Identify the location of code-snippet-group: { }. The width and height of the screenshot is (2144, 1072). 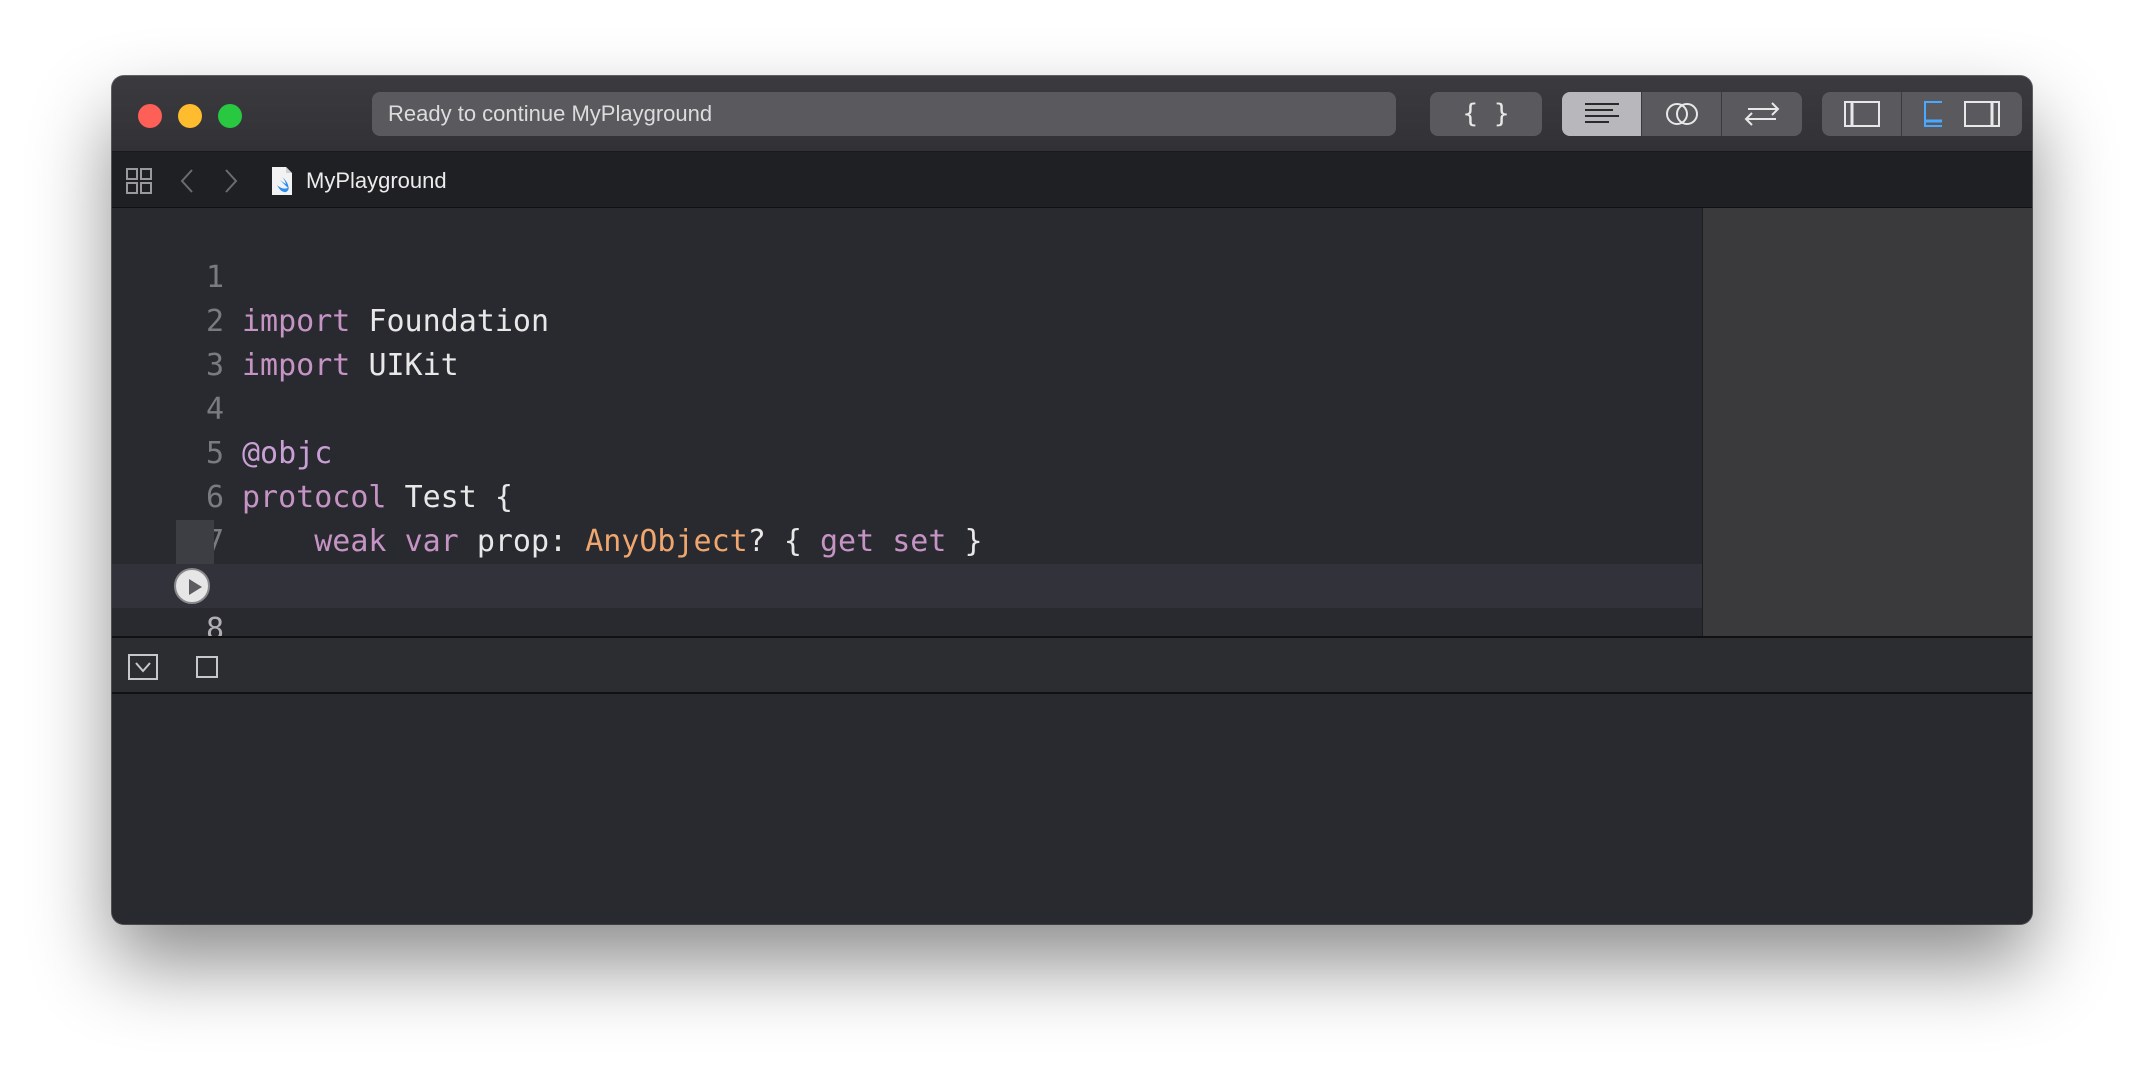
(1486, 114).